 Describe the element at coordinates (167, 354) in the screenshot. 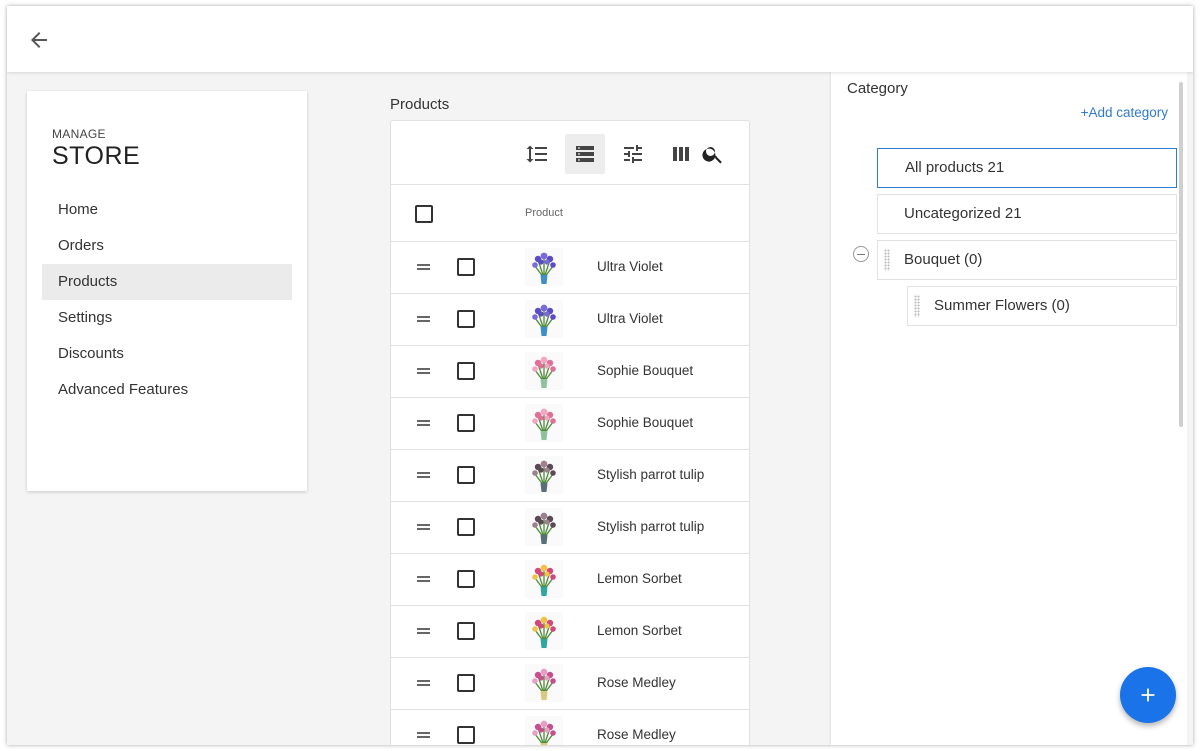

I see `nav-item-discounts: Discounts` at that location.